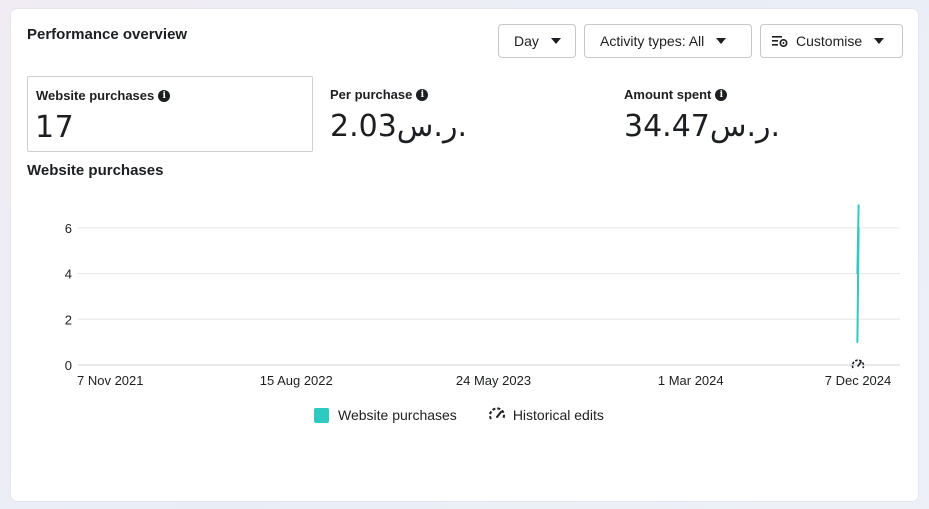  Describe the element at coordinates (68, 319) in the screenshot. I see `y-tick-label: 2` at that location.